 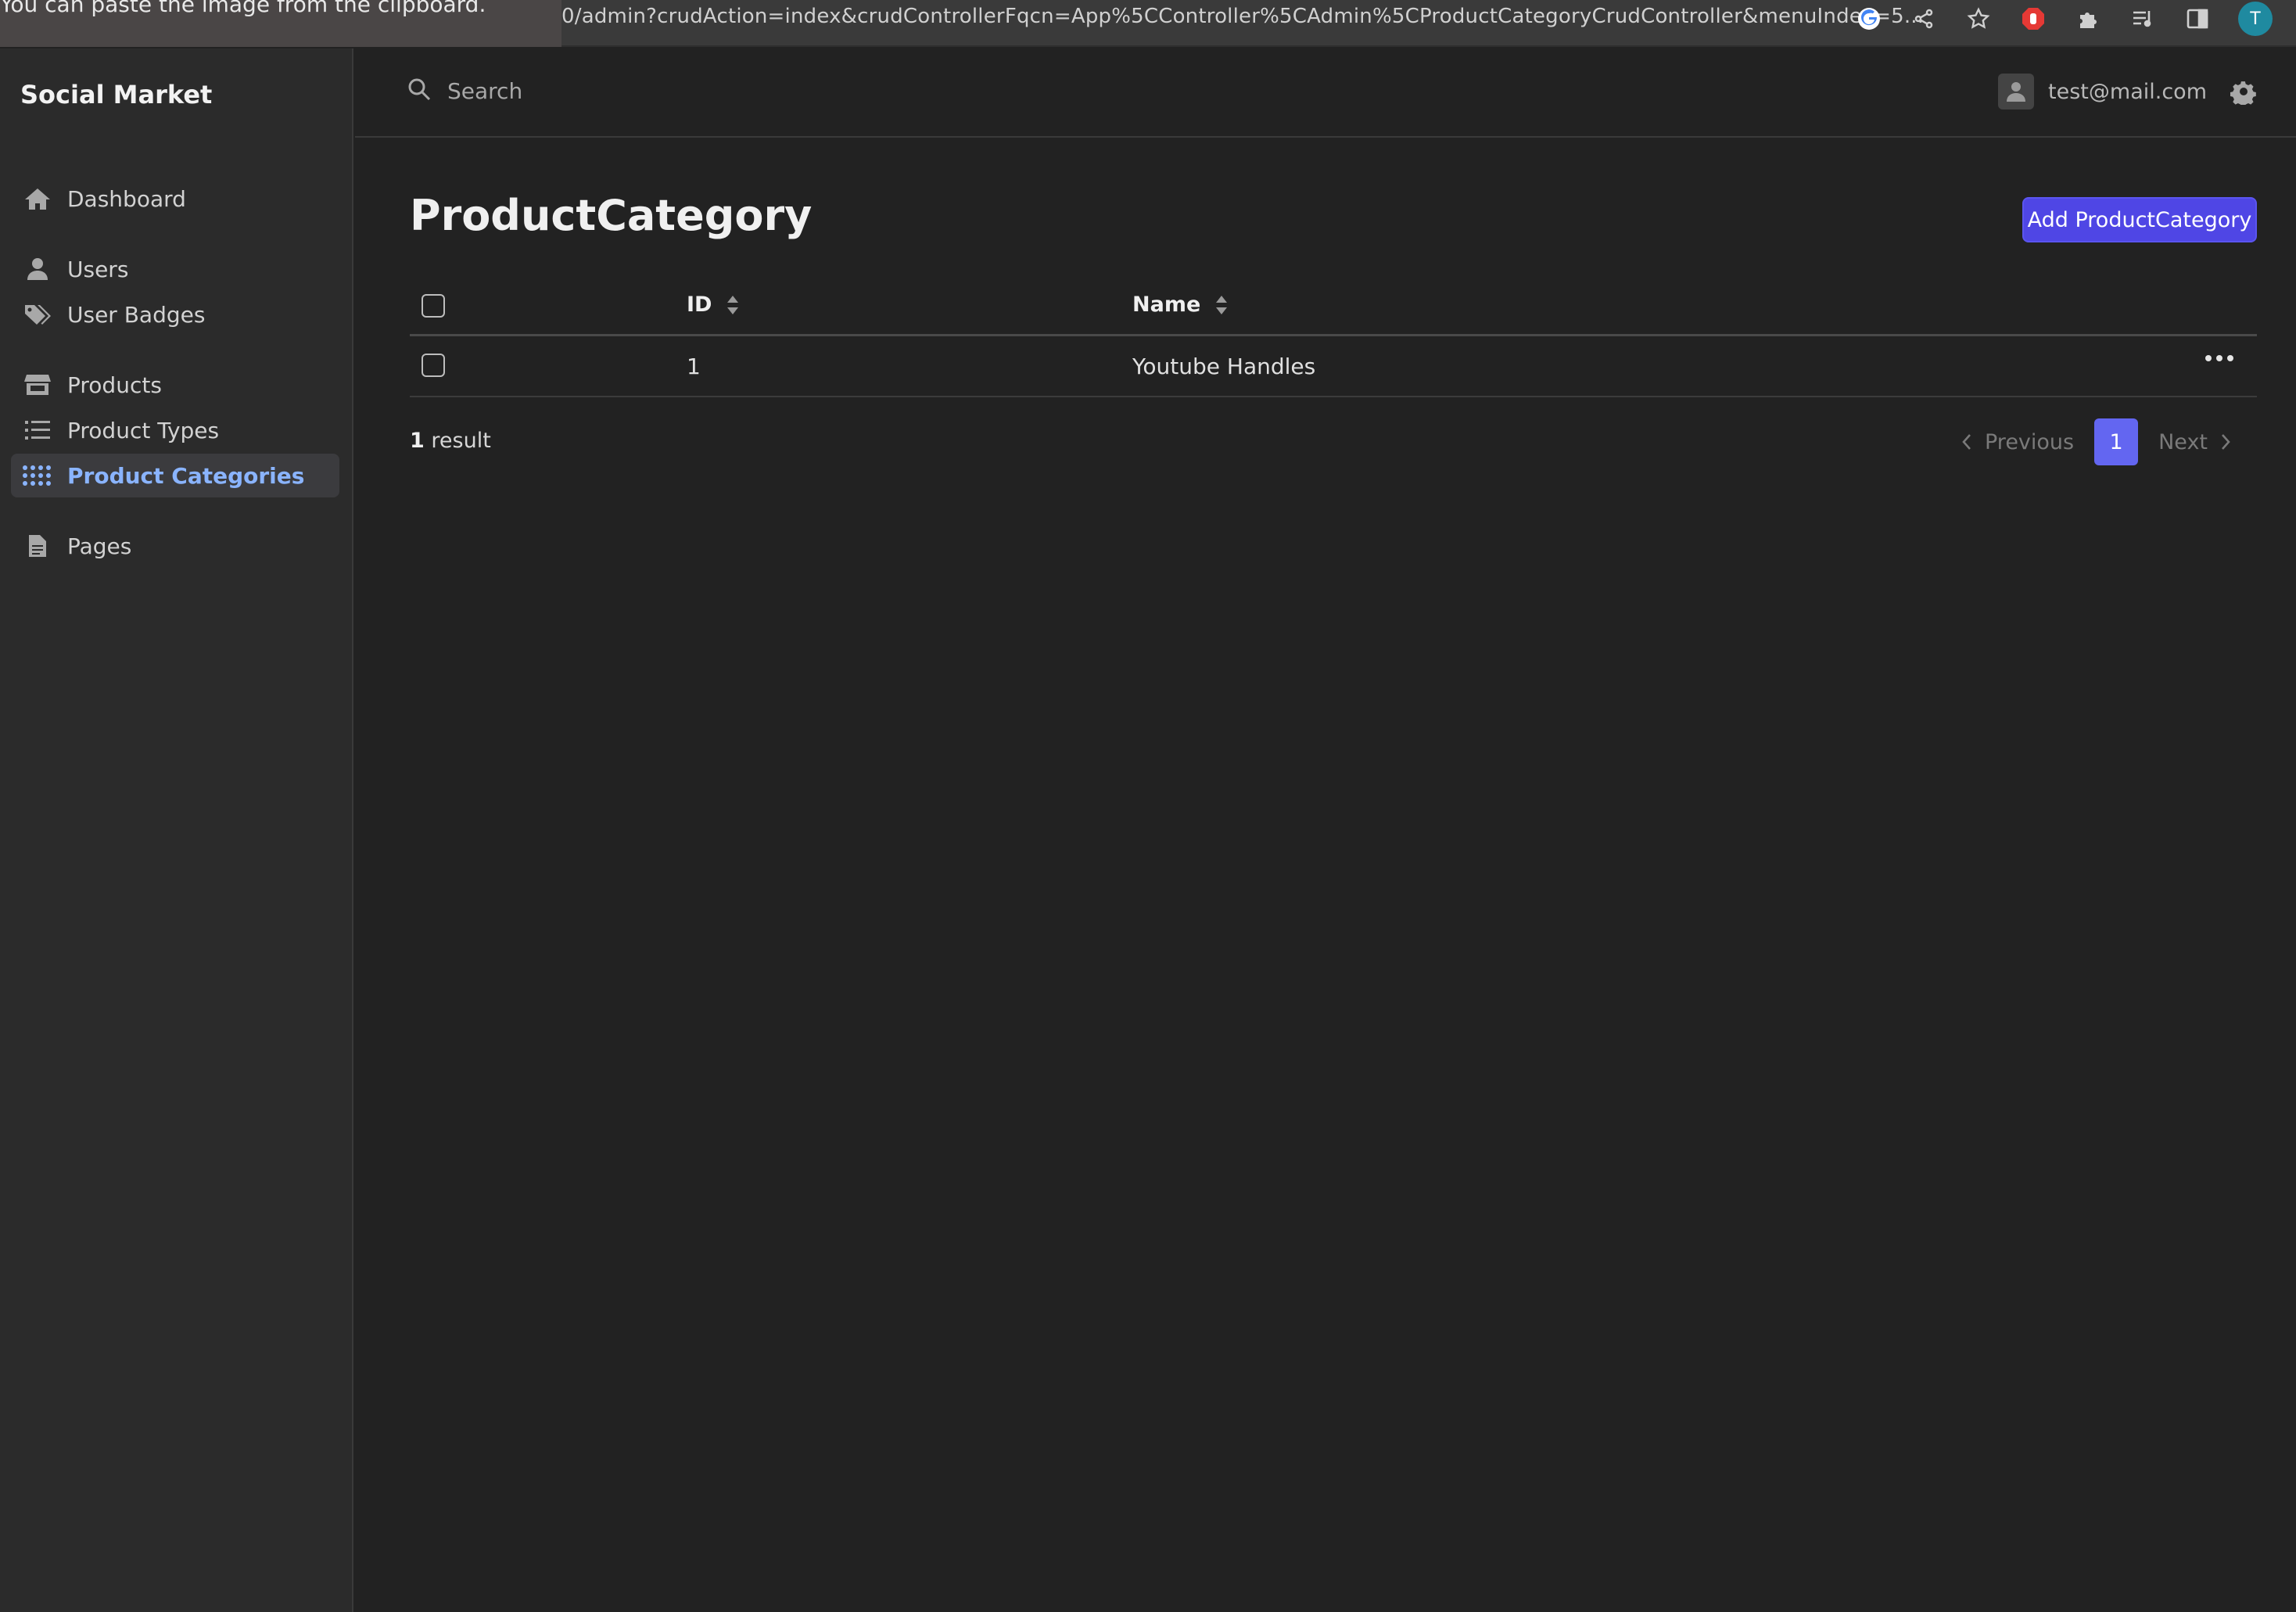 What do you see at coordinates (2255, 19) in the screenshot?
I see `profile-avatar: T` at bounding box center [2255, 19].